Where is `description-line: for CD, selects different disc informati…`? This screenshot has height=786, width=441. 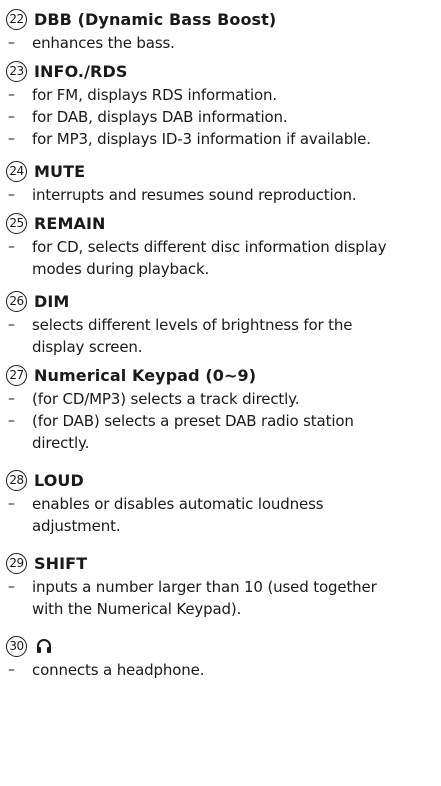
description-line: for CD, selects different disc informati… is located at coordinates (209, 247).